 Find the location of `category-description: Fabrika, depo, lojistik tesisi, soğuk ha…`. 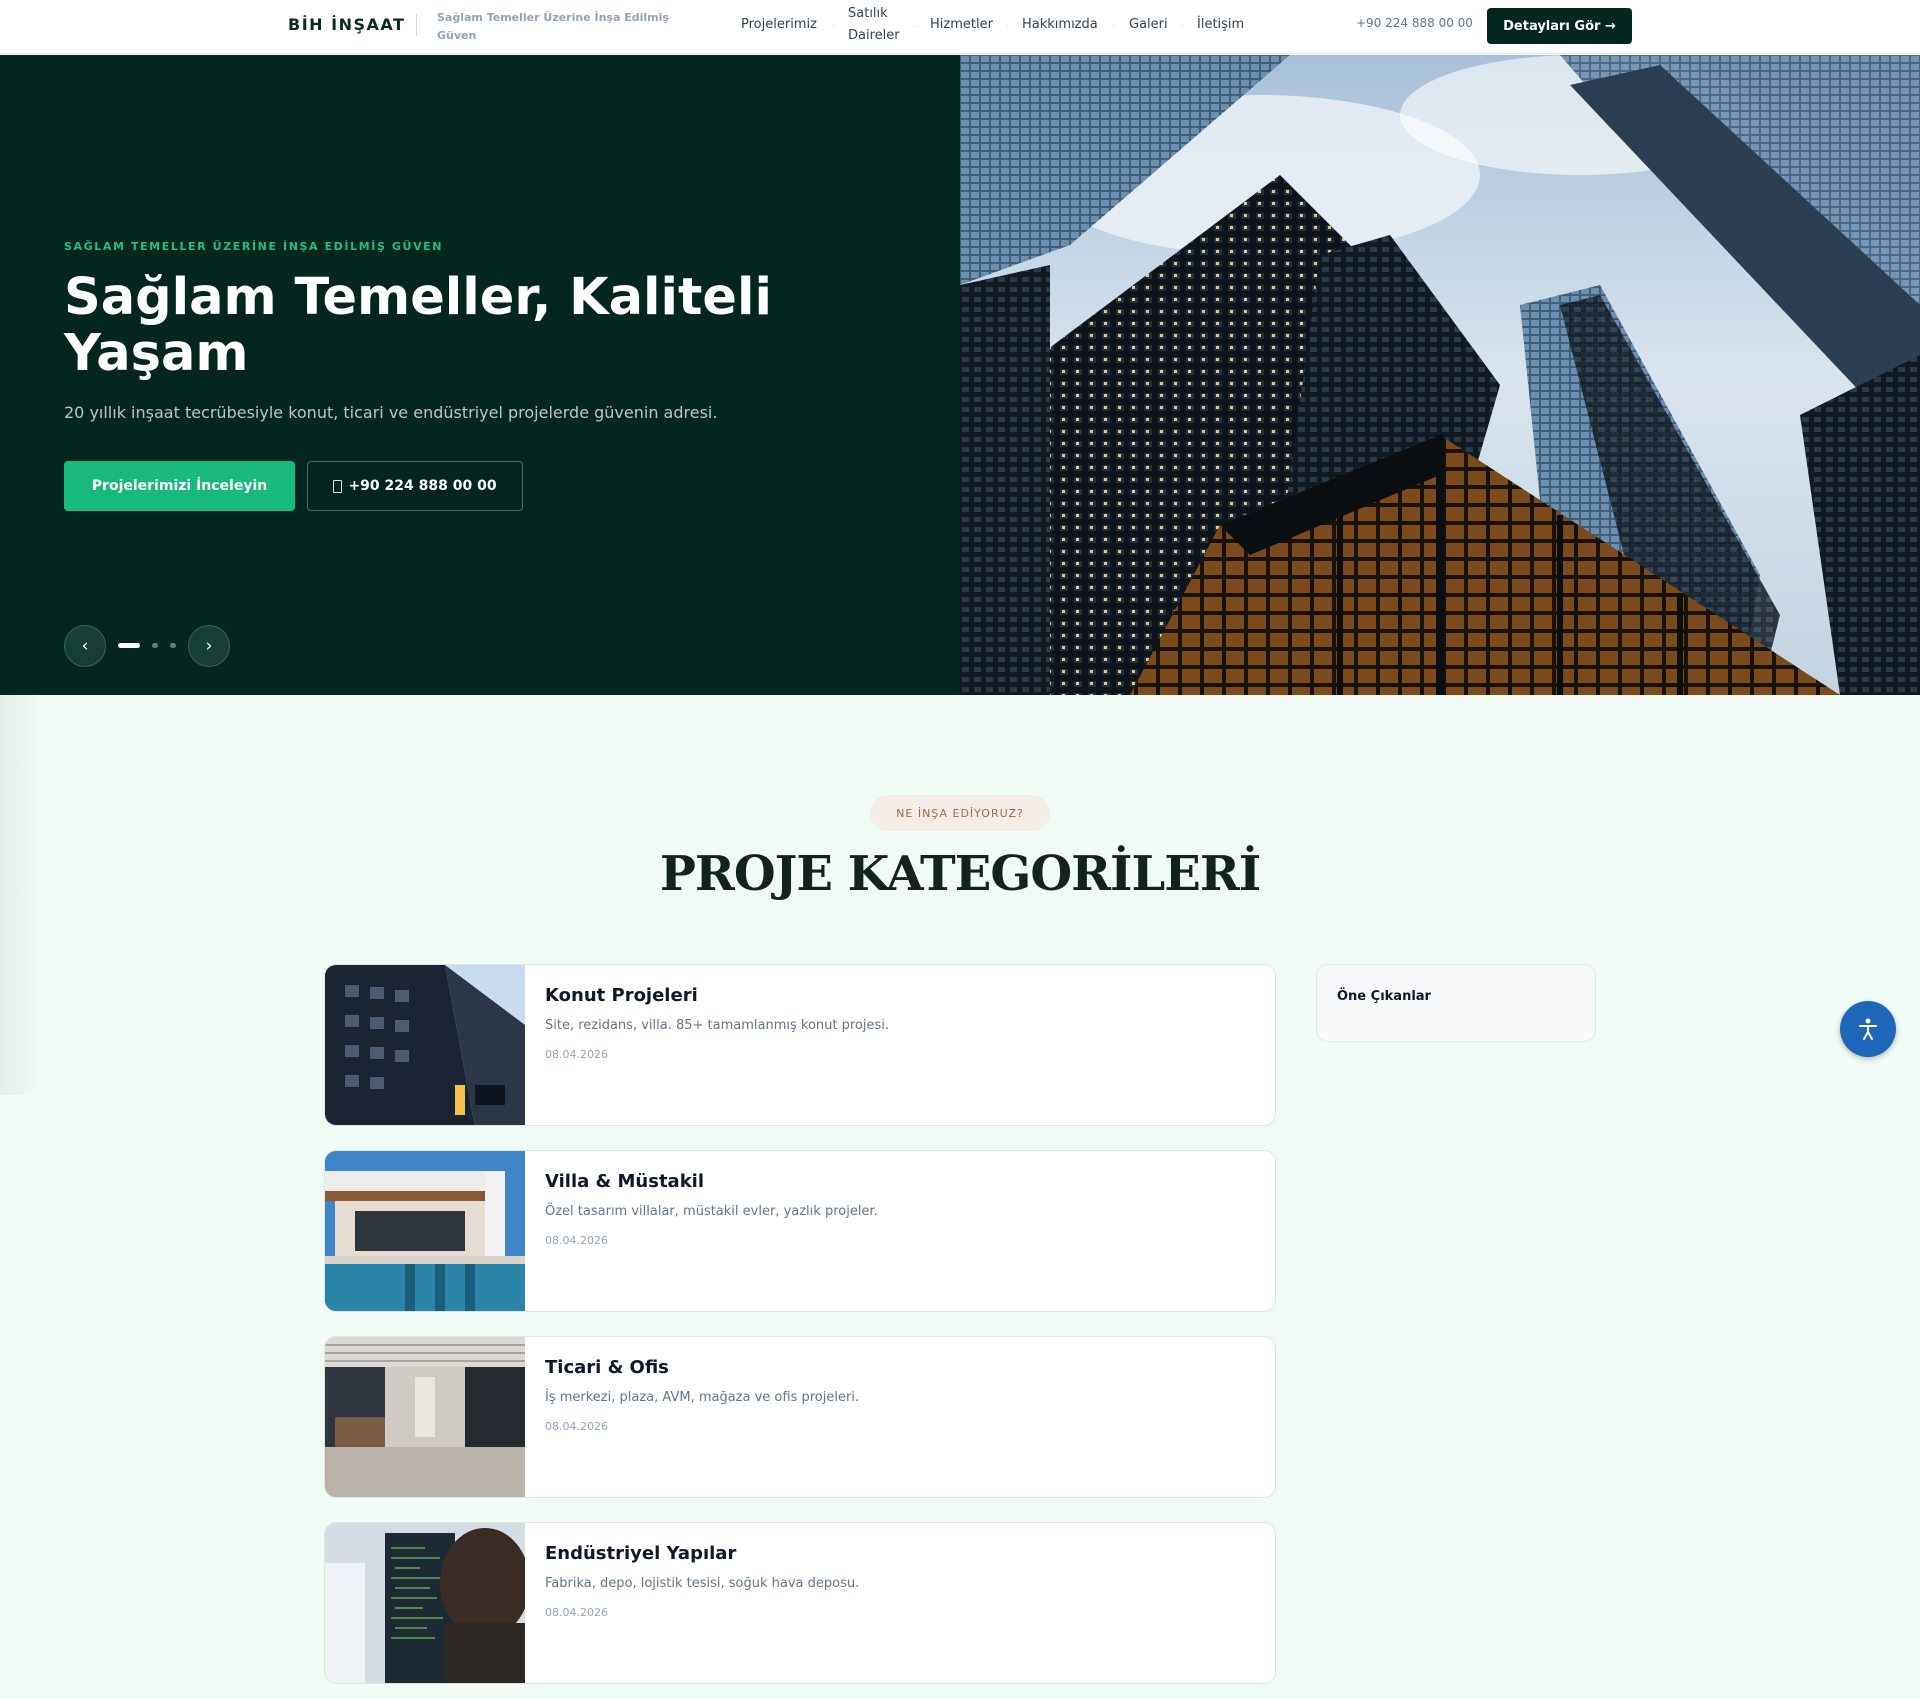

category-description: Fabrika, depo, lojistik tesisi, soğuk ha… is located at coordinates (702, 1583).